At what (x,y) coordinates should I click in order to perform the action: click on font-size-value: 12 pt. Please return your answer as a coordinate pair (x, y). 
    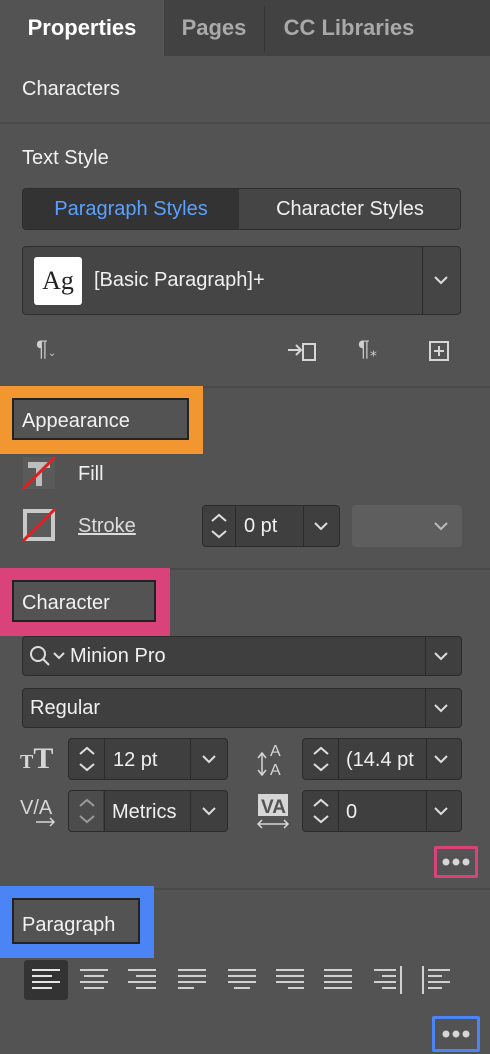
    Looking at the image, I should click on (135, 760).